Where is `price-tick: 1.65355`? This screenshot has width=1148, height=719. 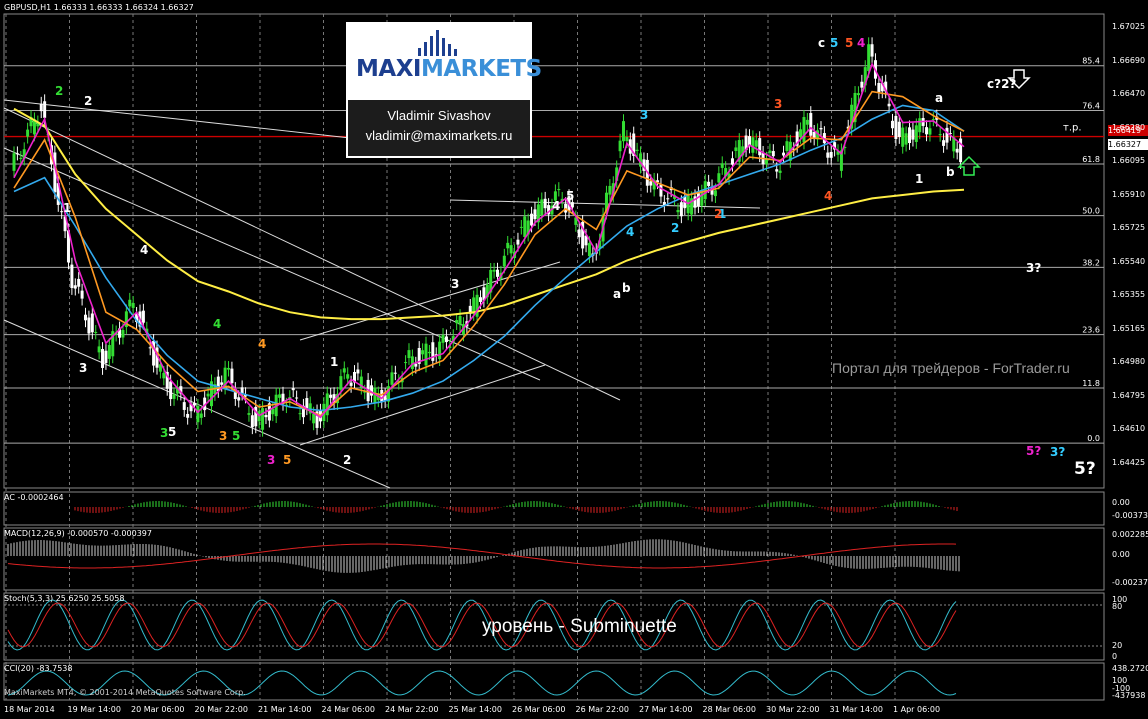 price-tick: 1.65355 is located at coordinates (1129, 294).